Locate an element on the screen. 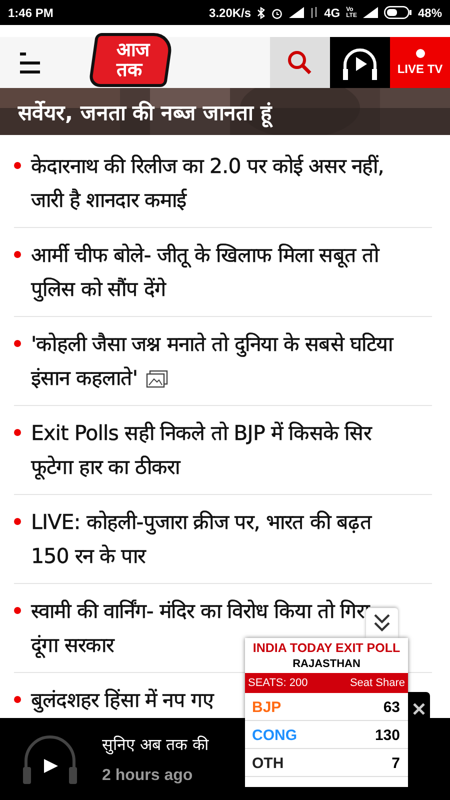 The width and height of the screenshot is (450, 800). hero-headline: सर्वेयर, जनता की नब्ज जानता हूं is located at coordinates (145, 112).